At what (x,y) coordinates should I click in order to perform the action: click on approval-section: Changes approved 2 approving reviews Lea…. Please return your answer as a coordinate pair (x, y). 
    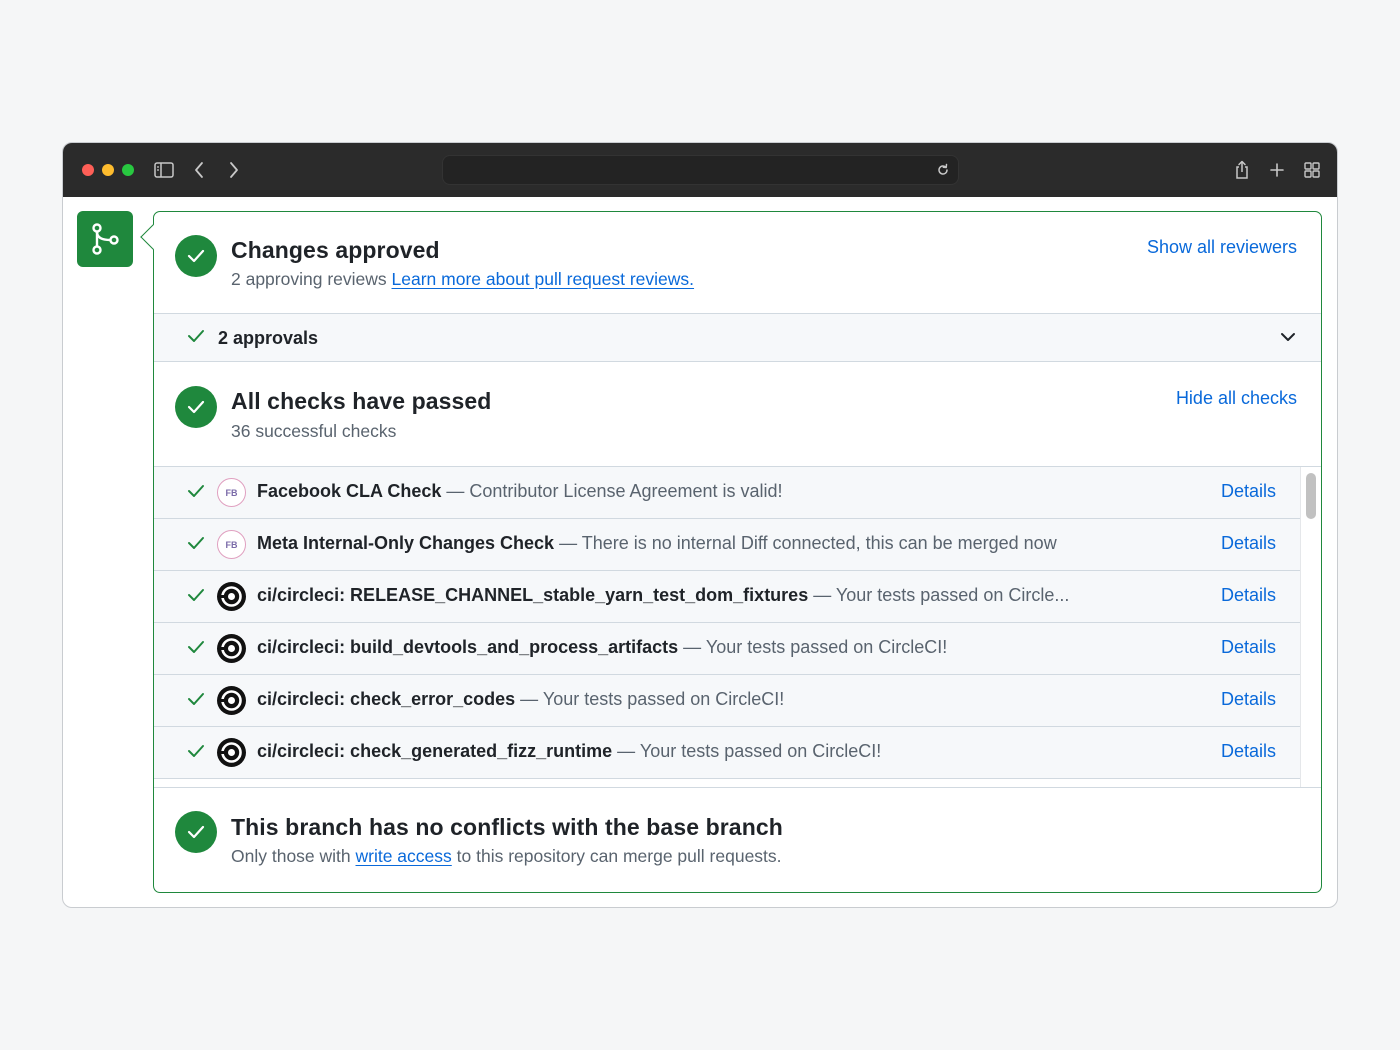
    Looking at the image, I should click on (737, 262).